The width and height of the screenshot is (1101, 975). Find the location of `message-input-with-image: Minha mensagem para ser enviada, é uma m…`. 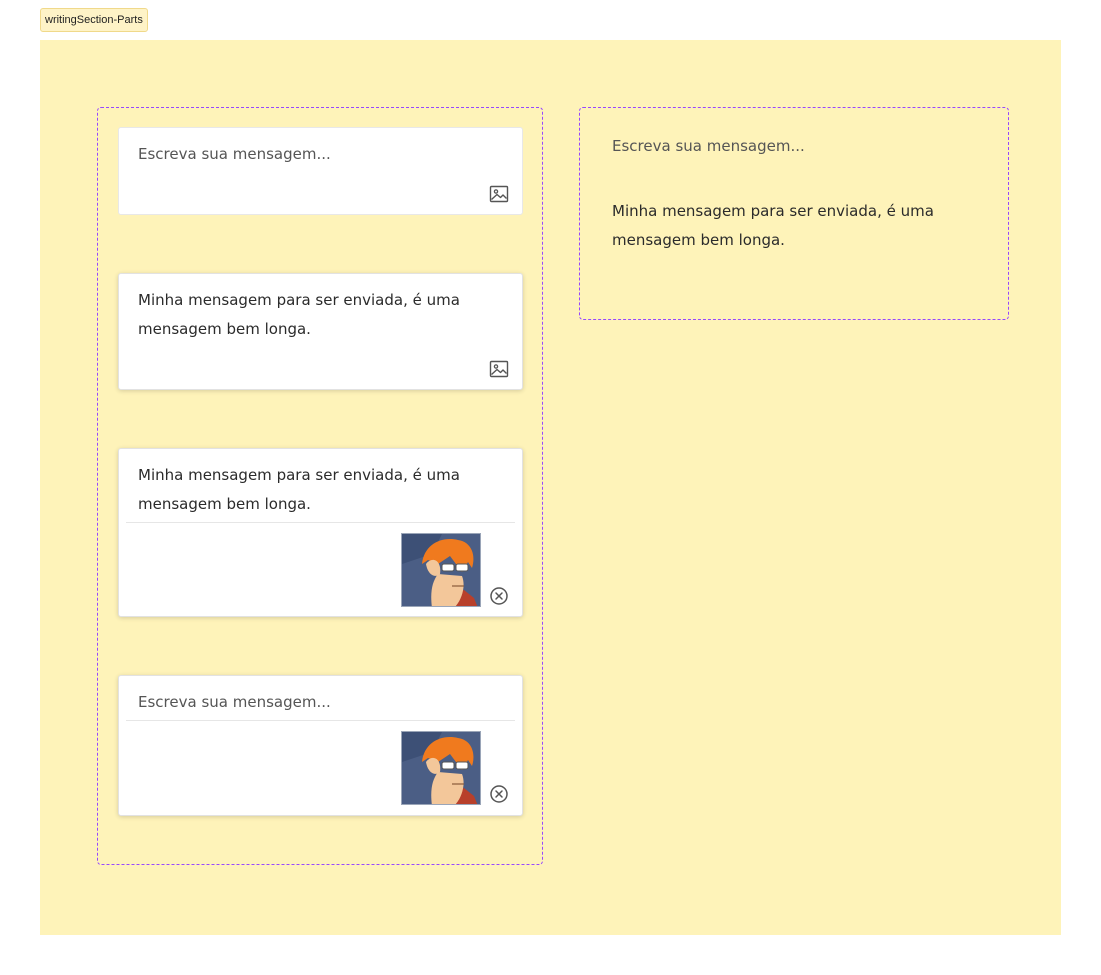

message-input-with-image: Minha mensagem para ser enviada, é uma m… is located at coordinates (320, 532).